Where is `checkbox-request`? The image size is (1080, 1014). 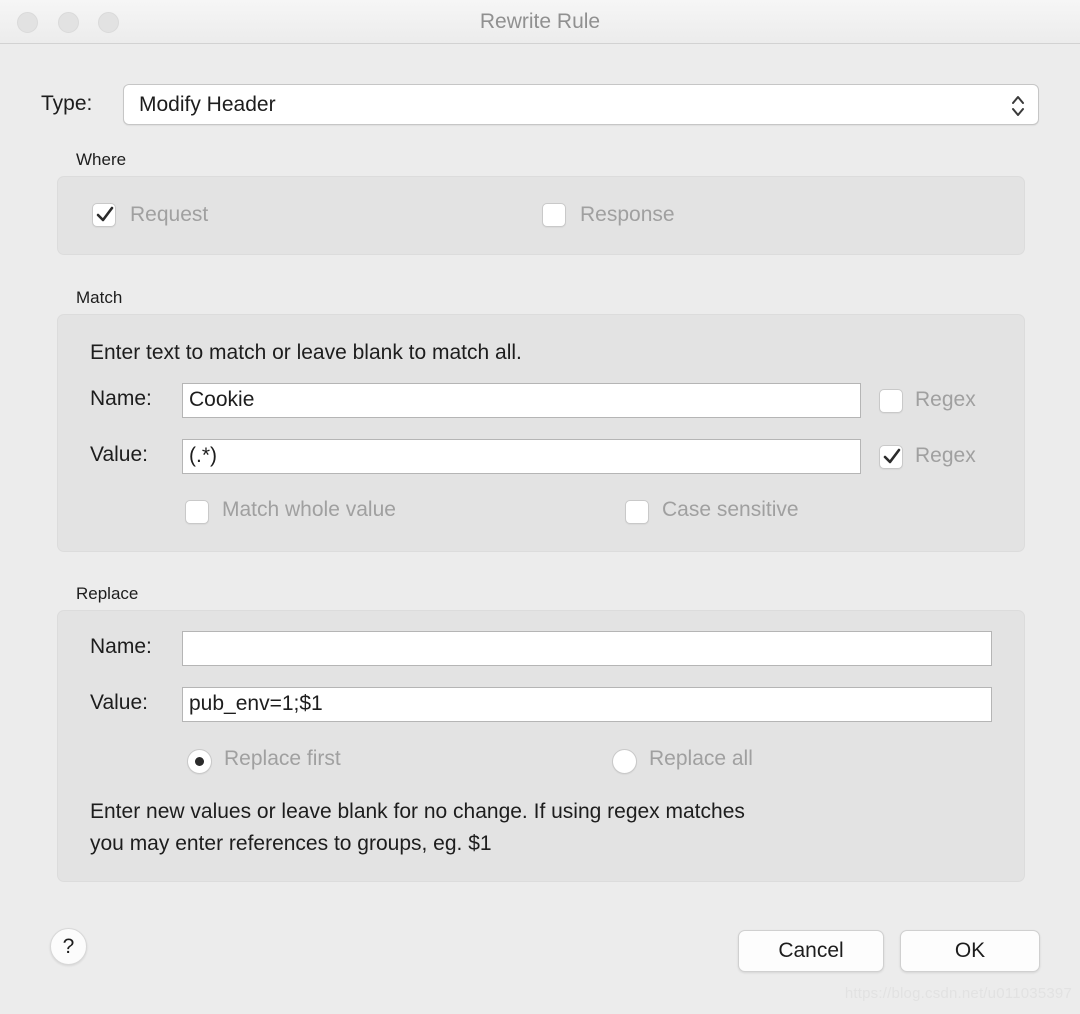 checkbox-request is located at coordinates (104, 215).